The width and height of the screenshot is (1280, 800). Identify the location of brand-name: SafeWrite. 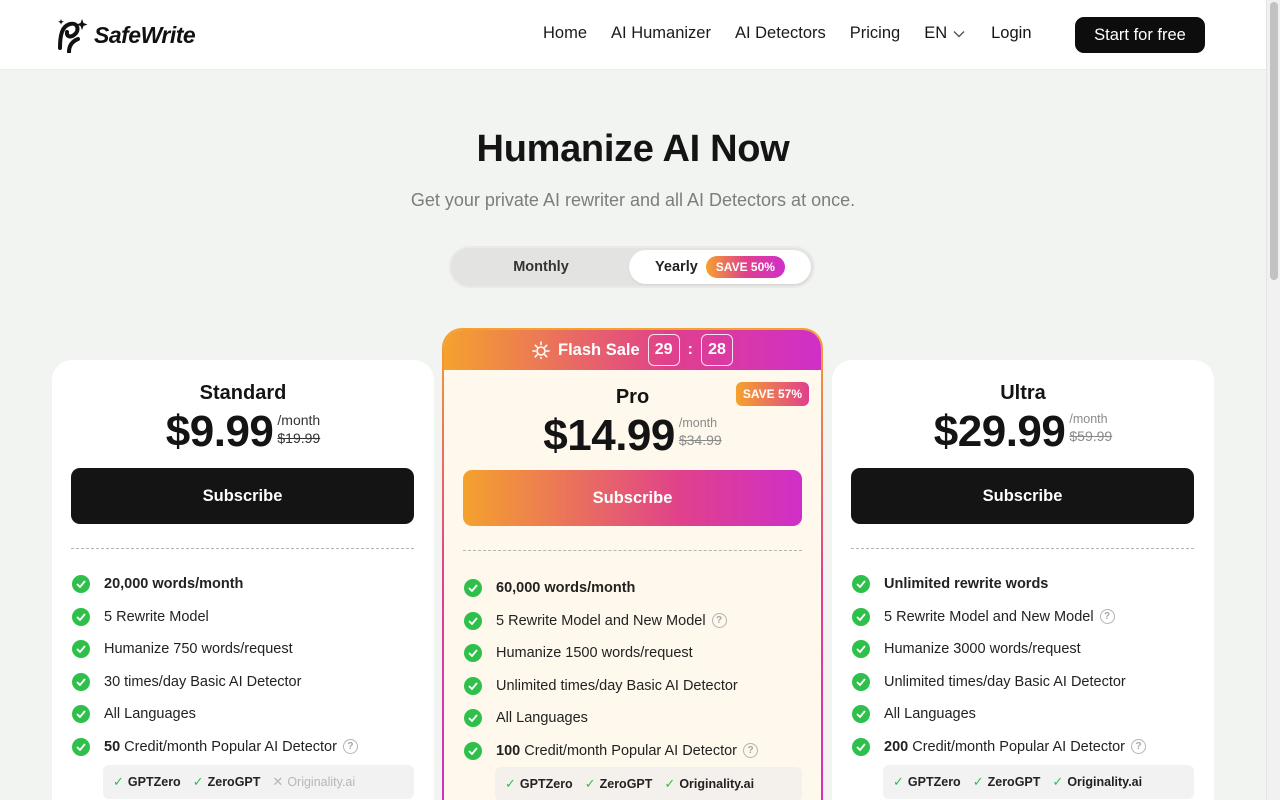
(145, 34).